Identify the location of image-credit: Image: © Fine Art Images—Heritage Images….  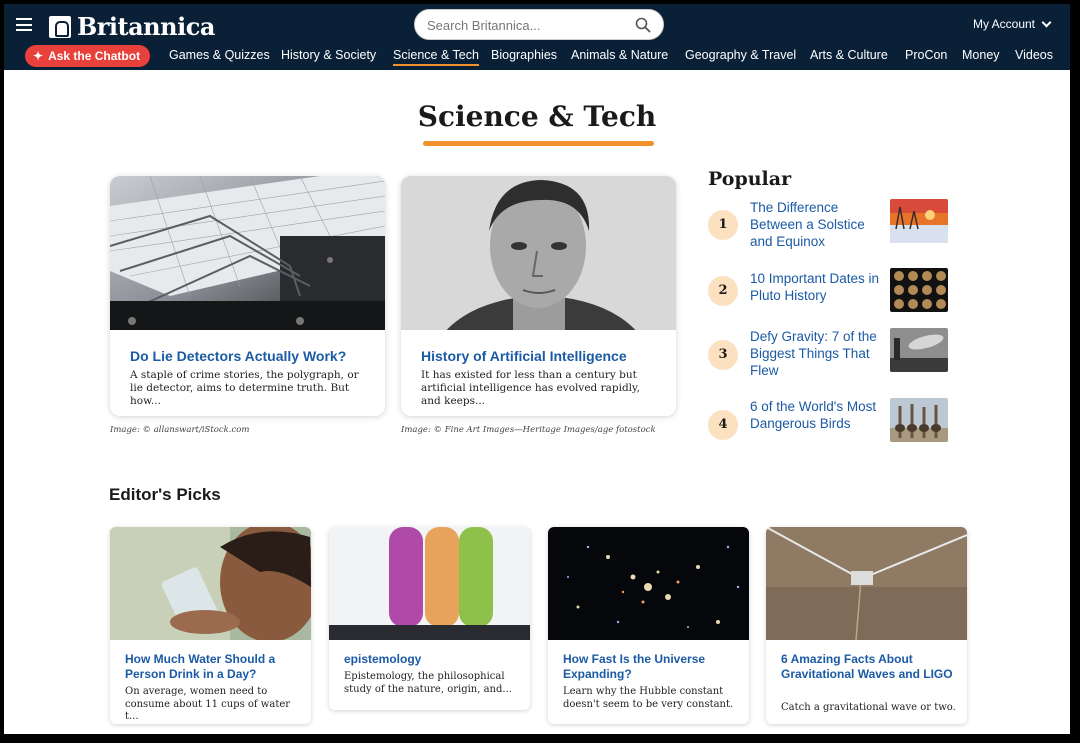
(528, 430).